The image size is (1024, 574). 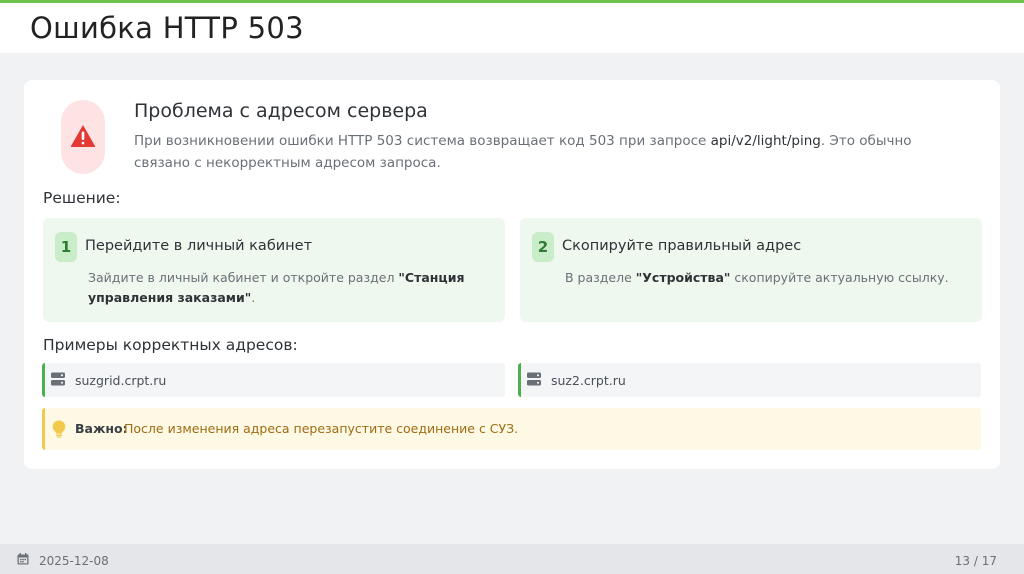 I want to click on step-desc-text: В разделе, so click(x=600, y=277).